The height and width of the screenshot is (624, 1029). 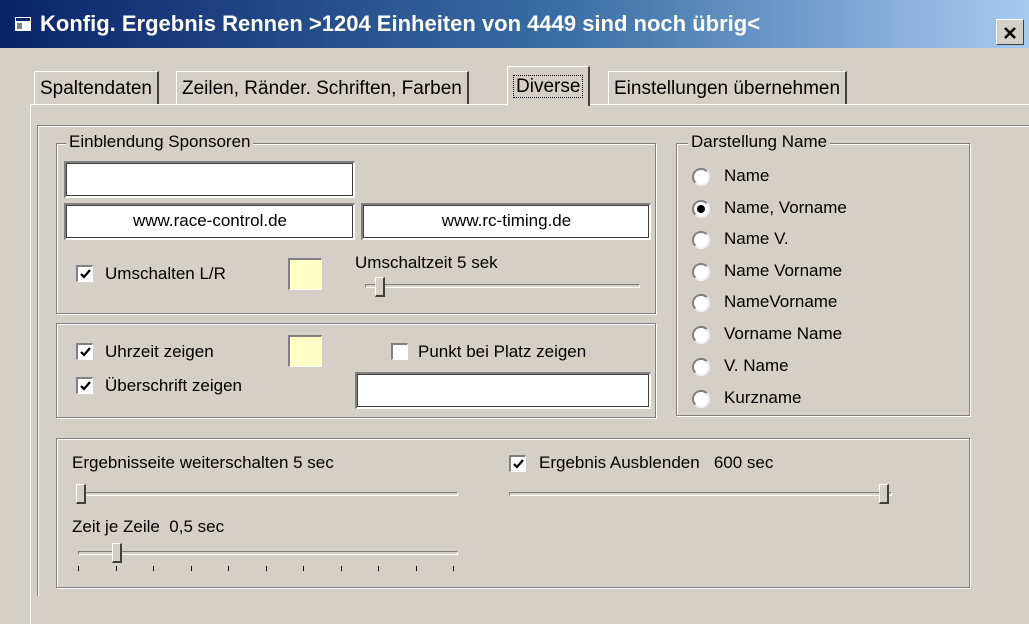 I want to click on tab-label: Diverse, so click(x=548, y=86).